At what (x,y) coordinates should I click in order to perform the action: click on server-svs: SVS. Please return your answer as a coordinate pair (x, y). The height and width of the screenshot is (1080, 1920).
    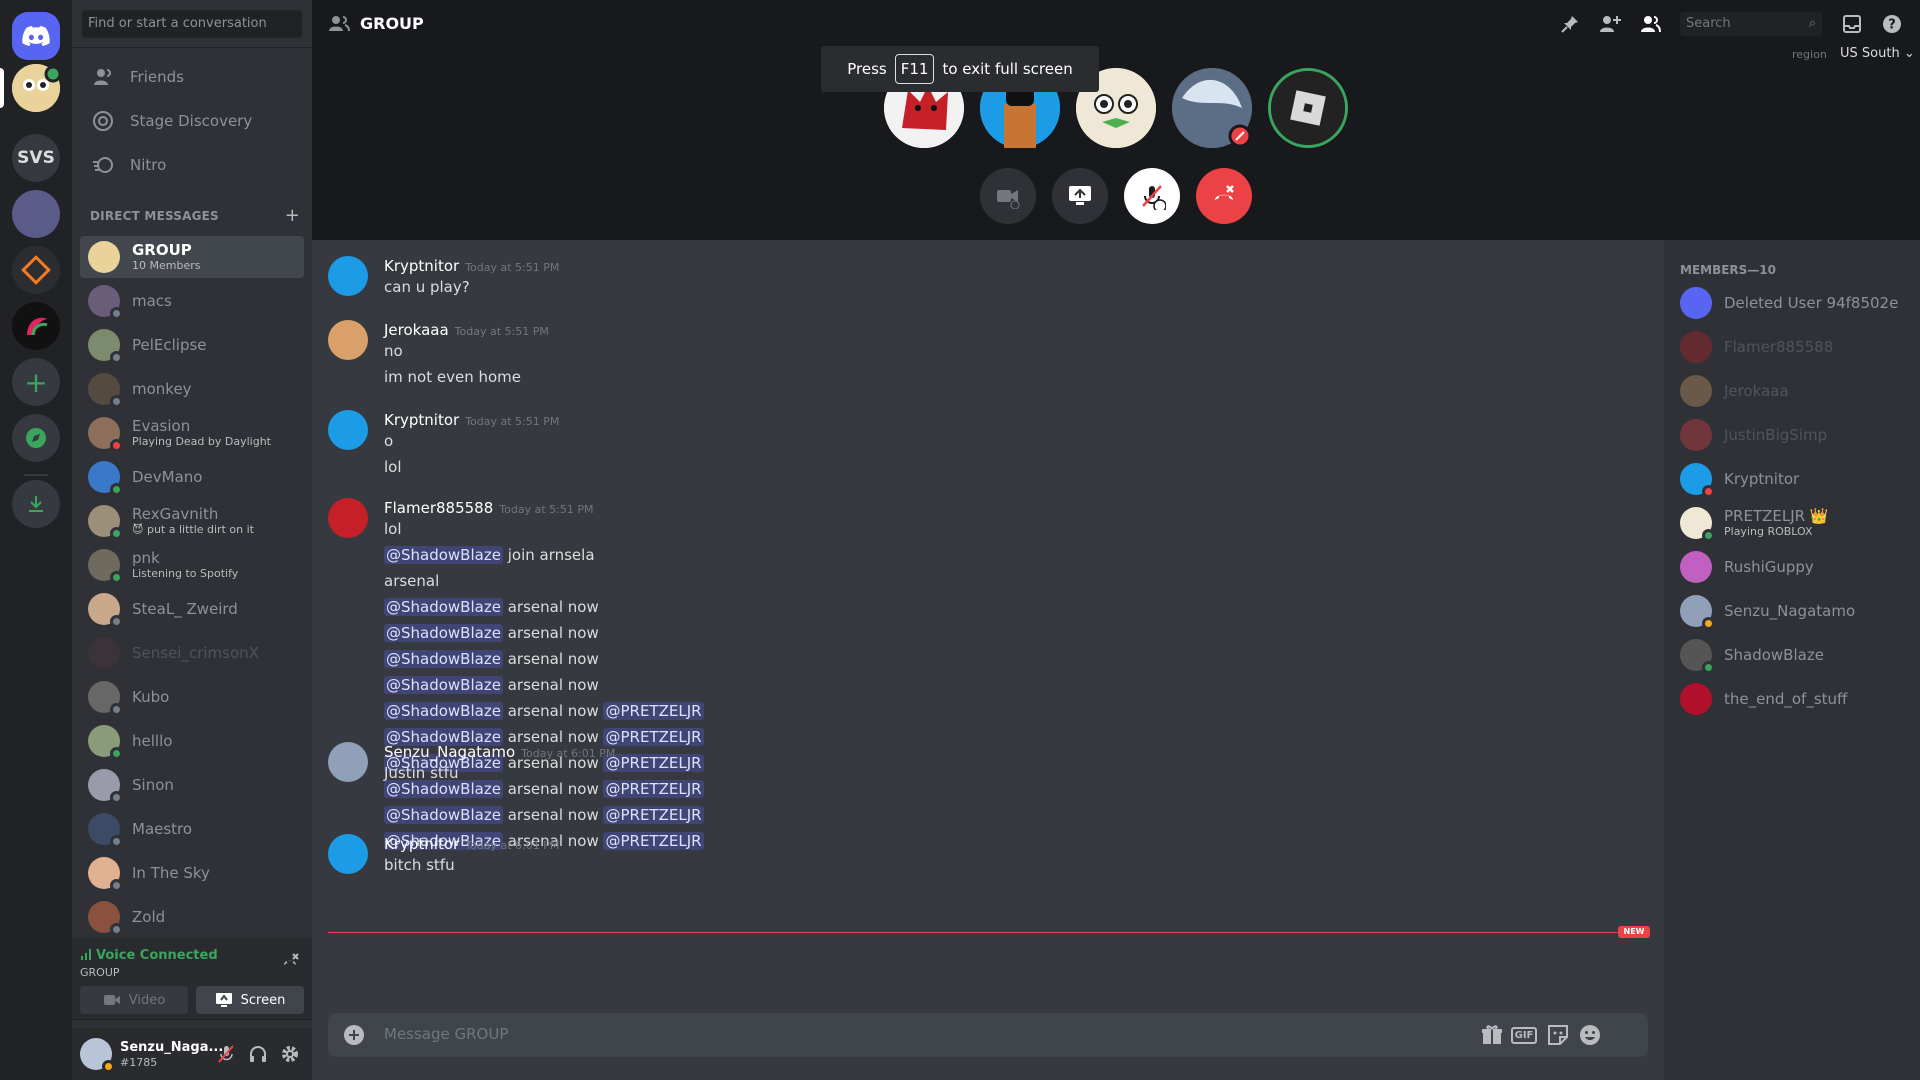
    Looking at the image, I should click on (36, 158).